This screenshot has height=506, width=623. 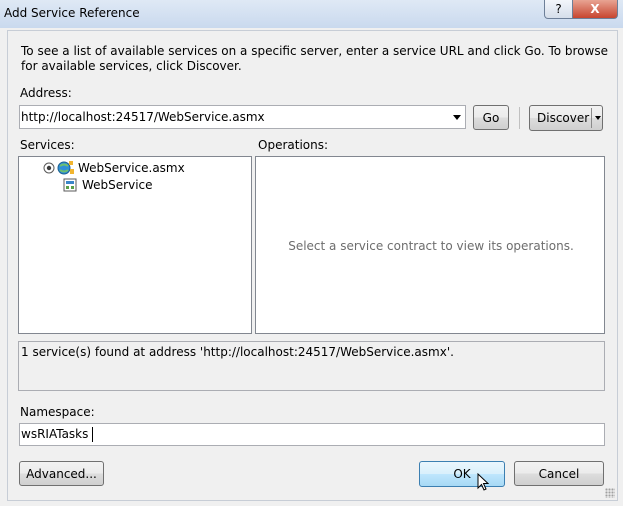 What do you see at coordinates (312, 434) in the screenshot?
I see `namespace-input: wsRIATasks` at bounding box center [312, 434].